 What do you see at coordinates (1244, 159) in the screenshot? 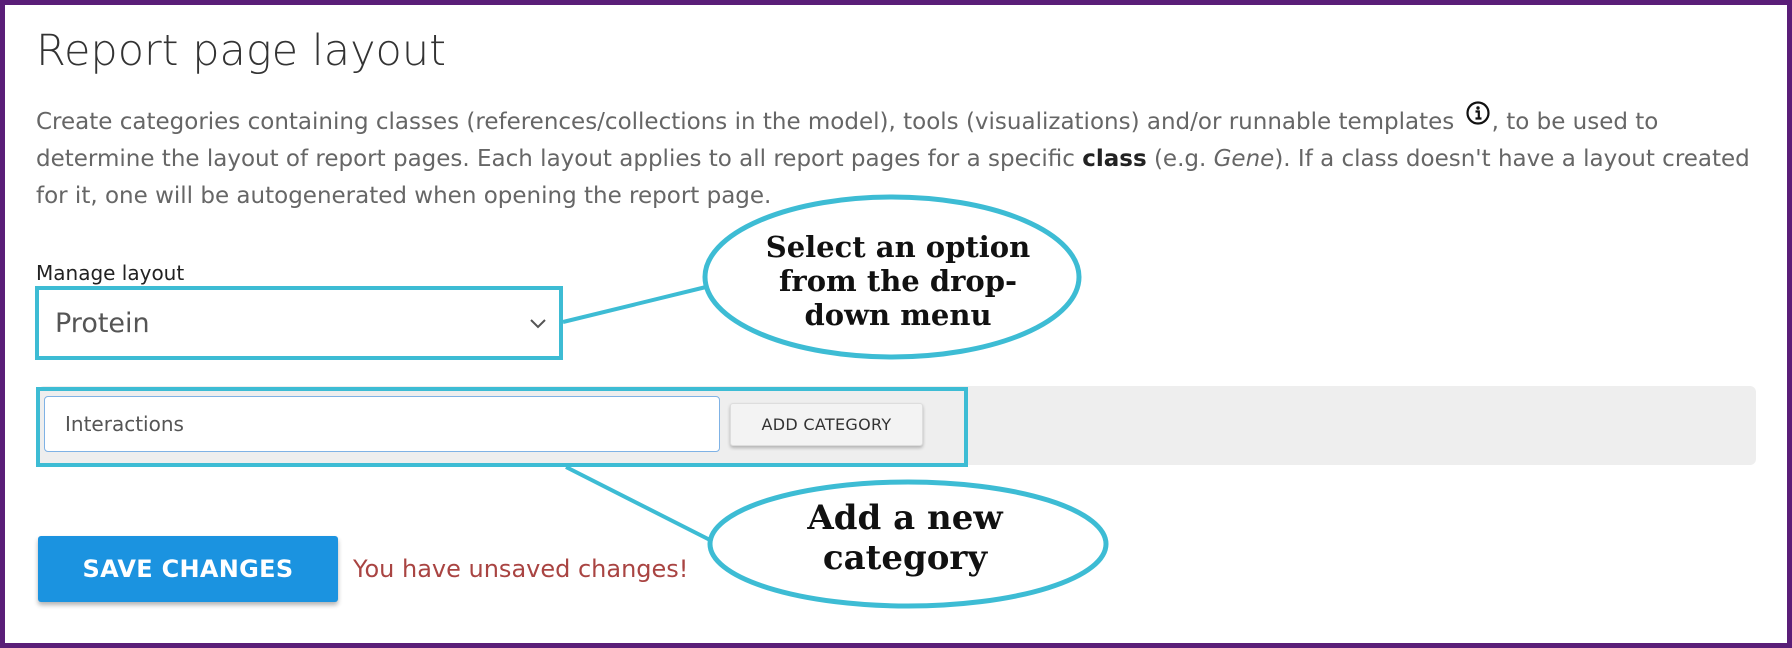
I see `description-italic-gene: Gene` at bounding box center [1244, 159].